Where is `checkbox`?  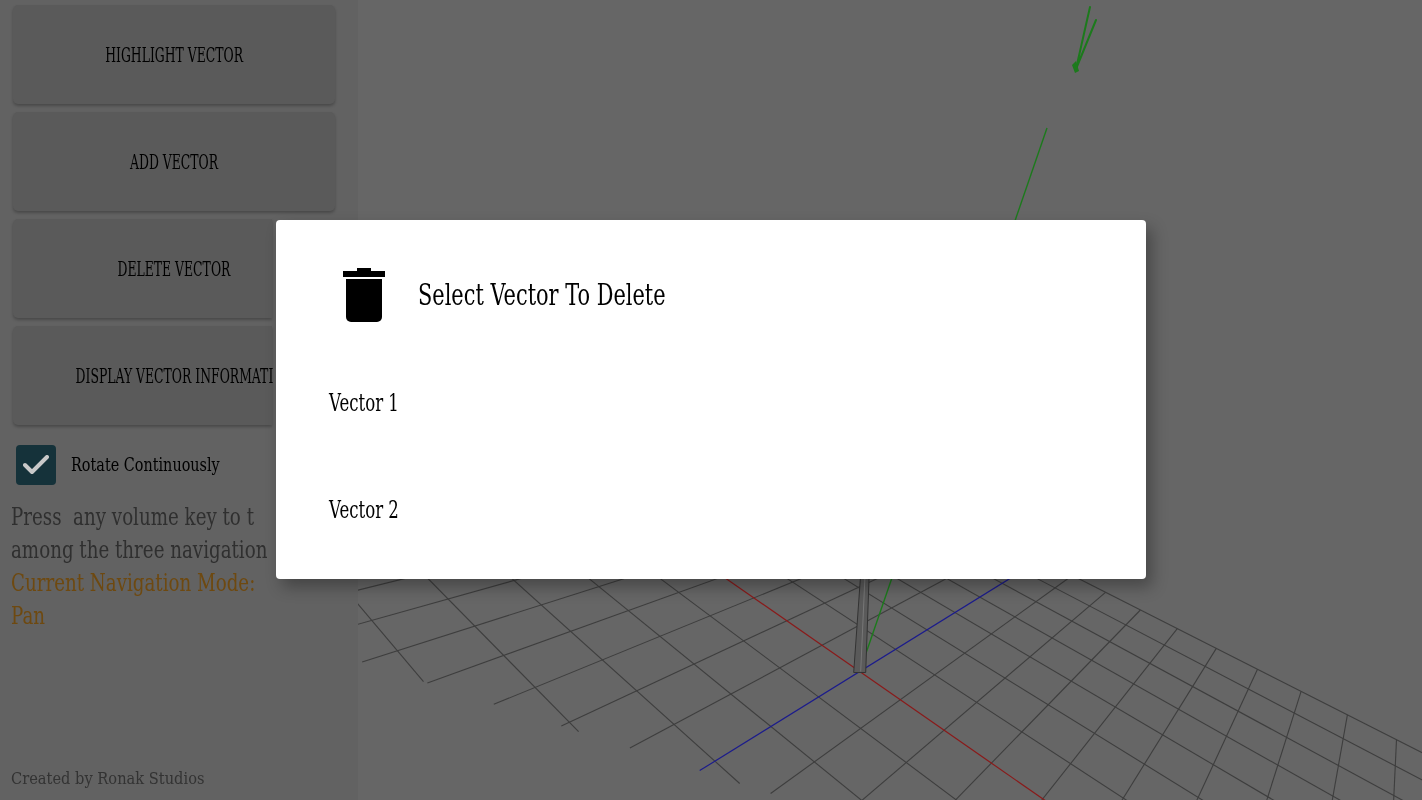
checkbox is located at coordinates (36, 465).